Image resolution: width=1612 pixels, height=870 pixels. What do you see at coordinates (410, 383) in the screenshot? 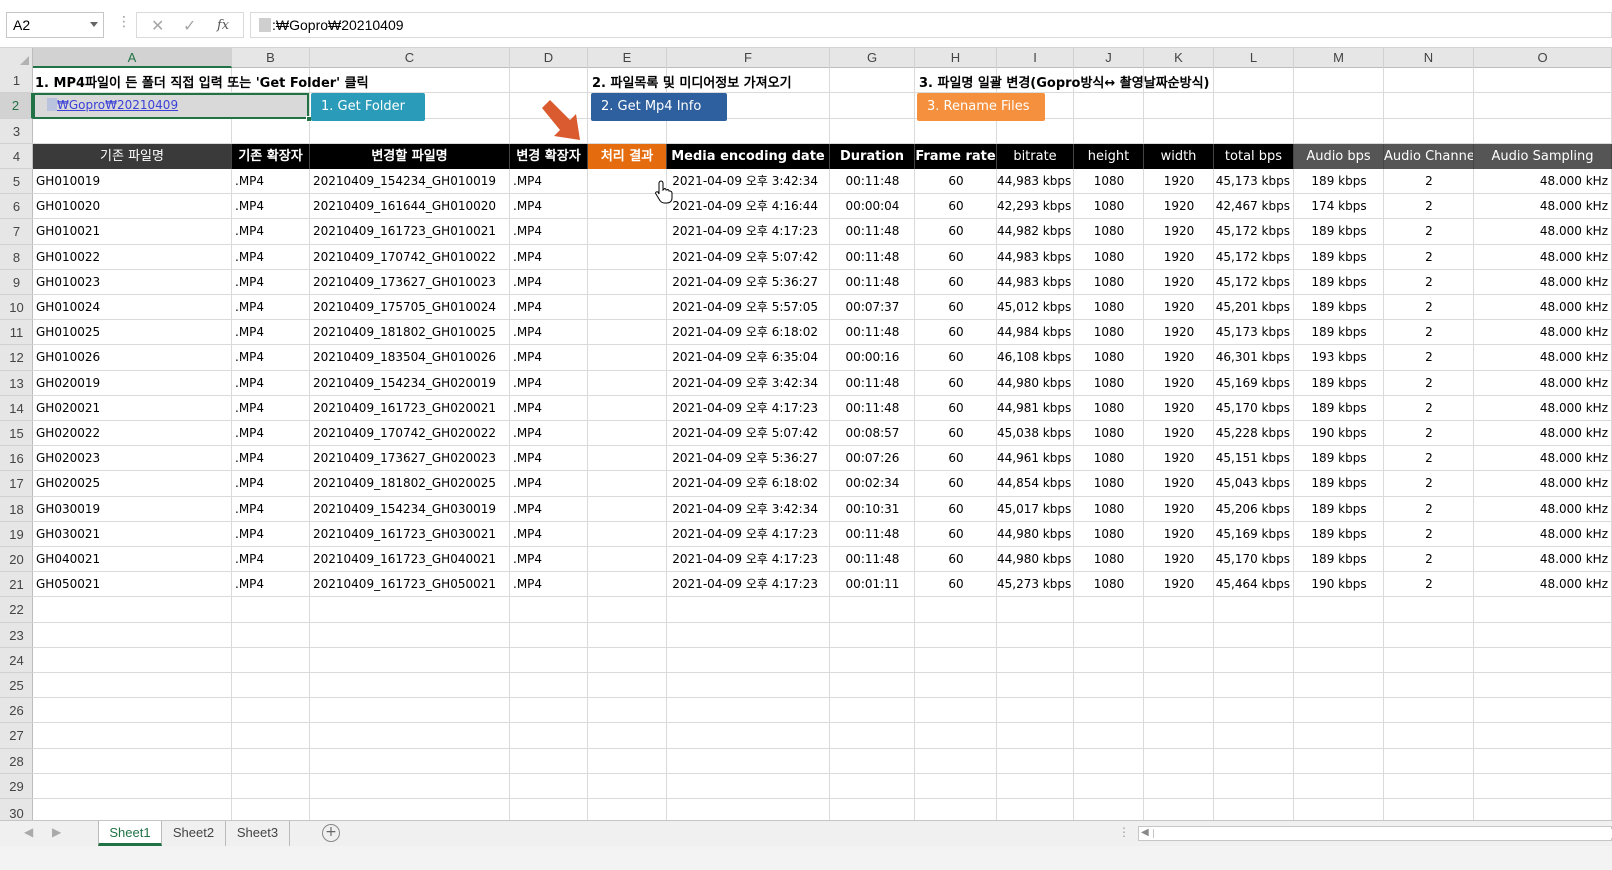
I see `cell-new-name: 20210409_154234_GH020019` at bounding box center [410, 383].